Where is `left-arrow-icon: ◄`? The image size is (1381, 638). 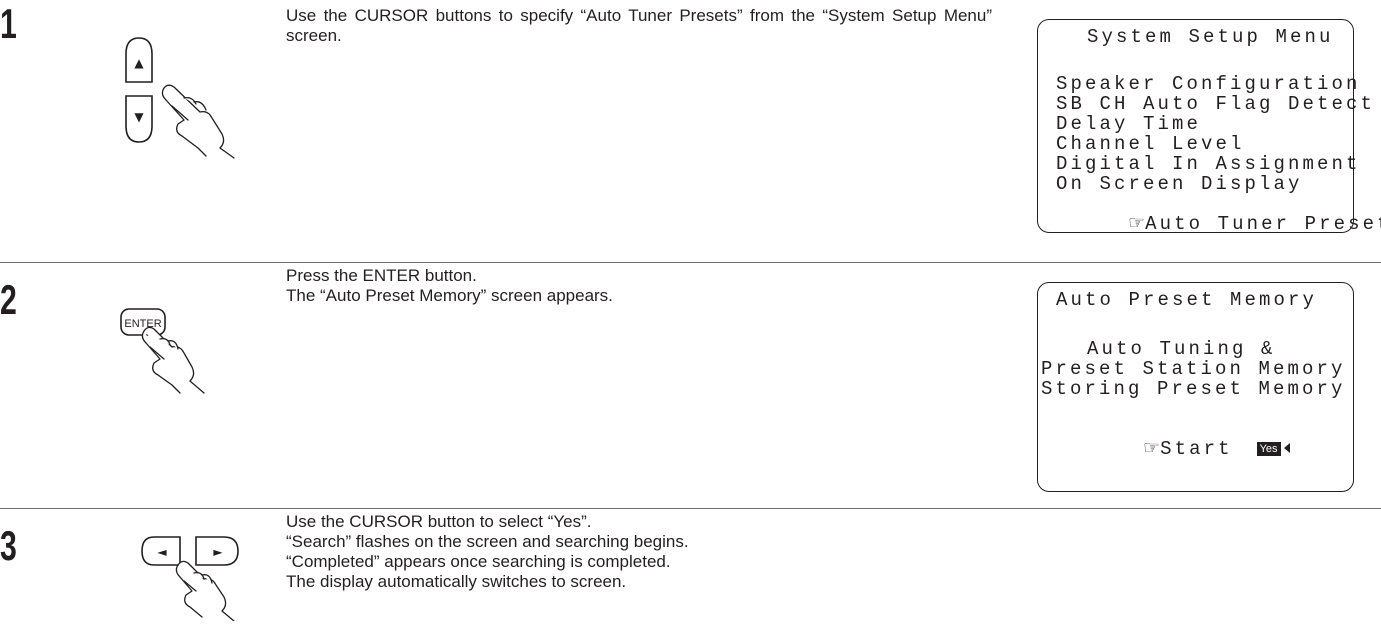 left-arrow-icon: ◄ is located at coordinates (162, 552).